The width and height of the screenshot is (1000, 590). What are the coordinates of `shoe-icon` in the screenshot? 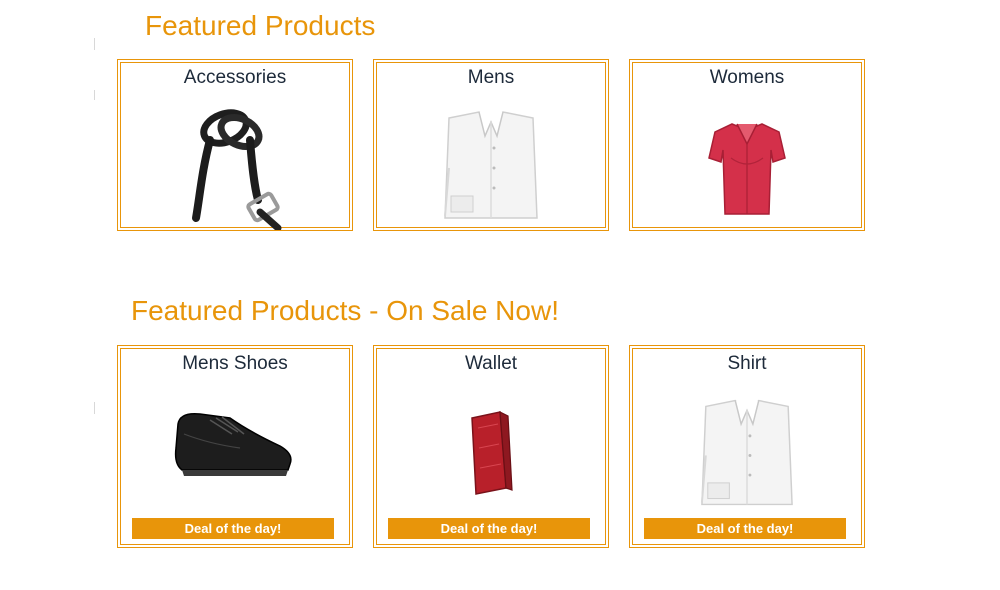 It's located at (233, 444).